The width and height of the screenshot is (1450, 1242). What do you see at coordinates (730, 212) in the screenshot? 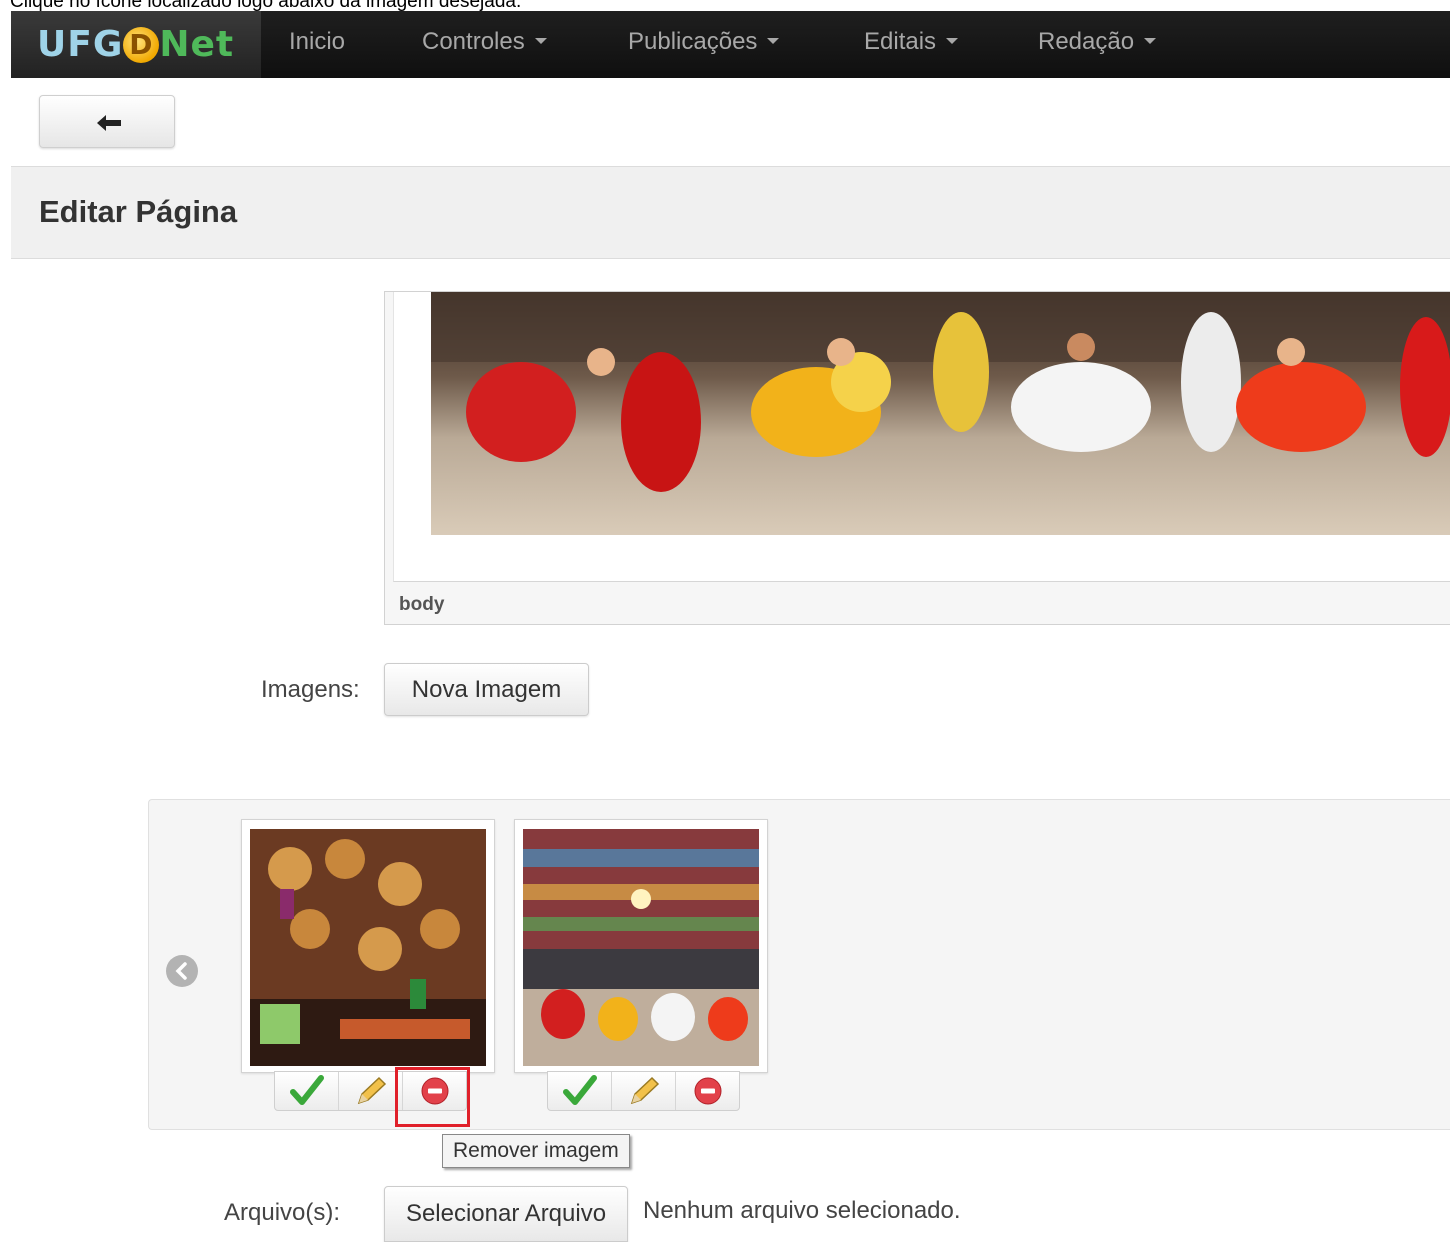
I see `page-header: Editar Página` at bounding box center [730, 212].